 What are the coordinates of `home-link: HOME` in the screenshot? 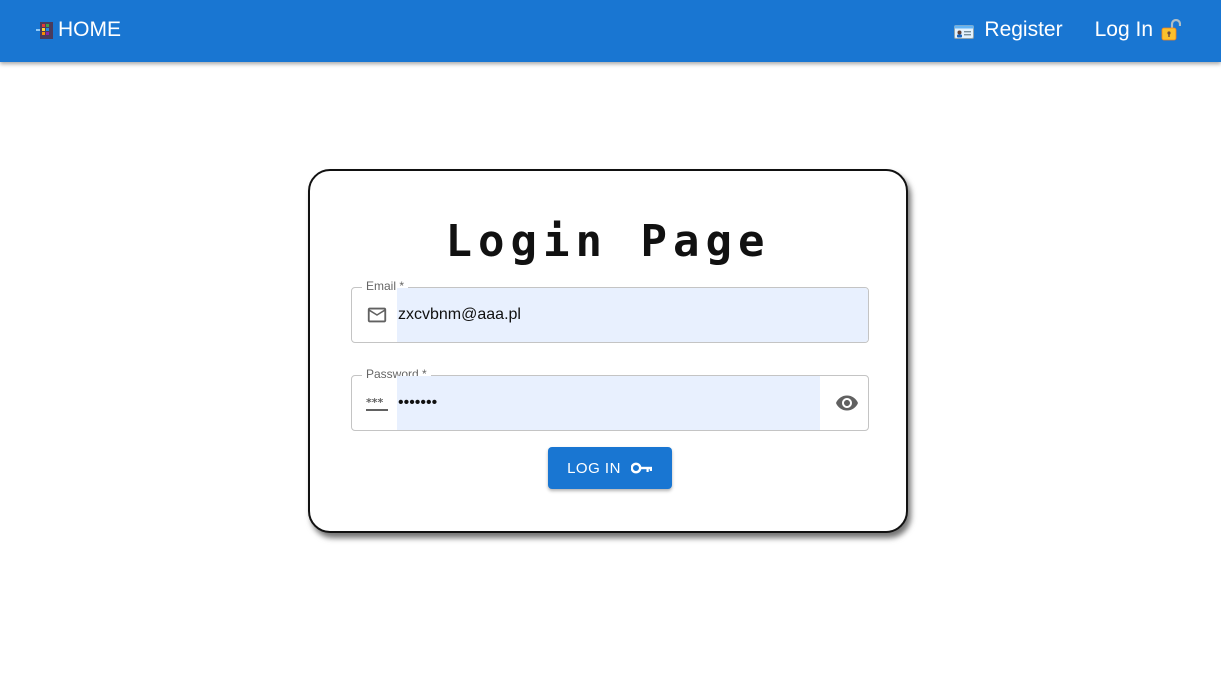 It's located at (78, 30).